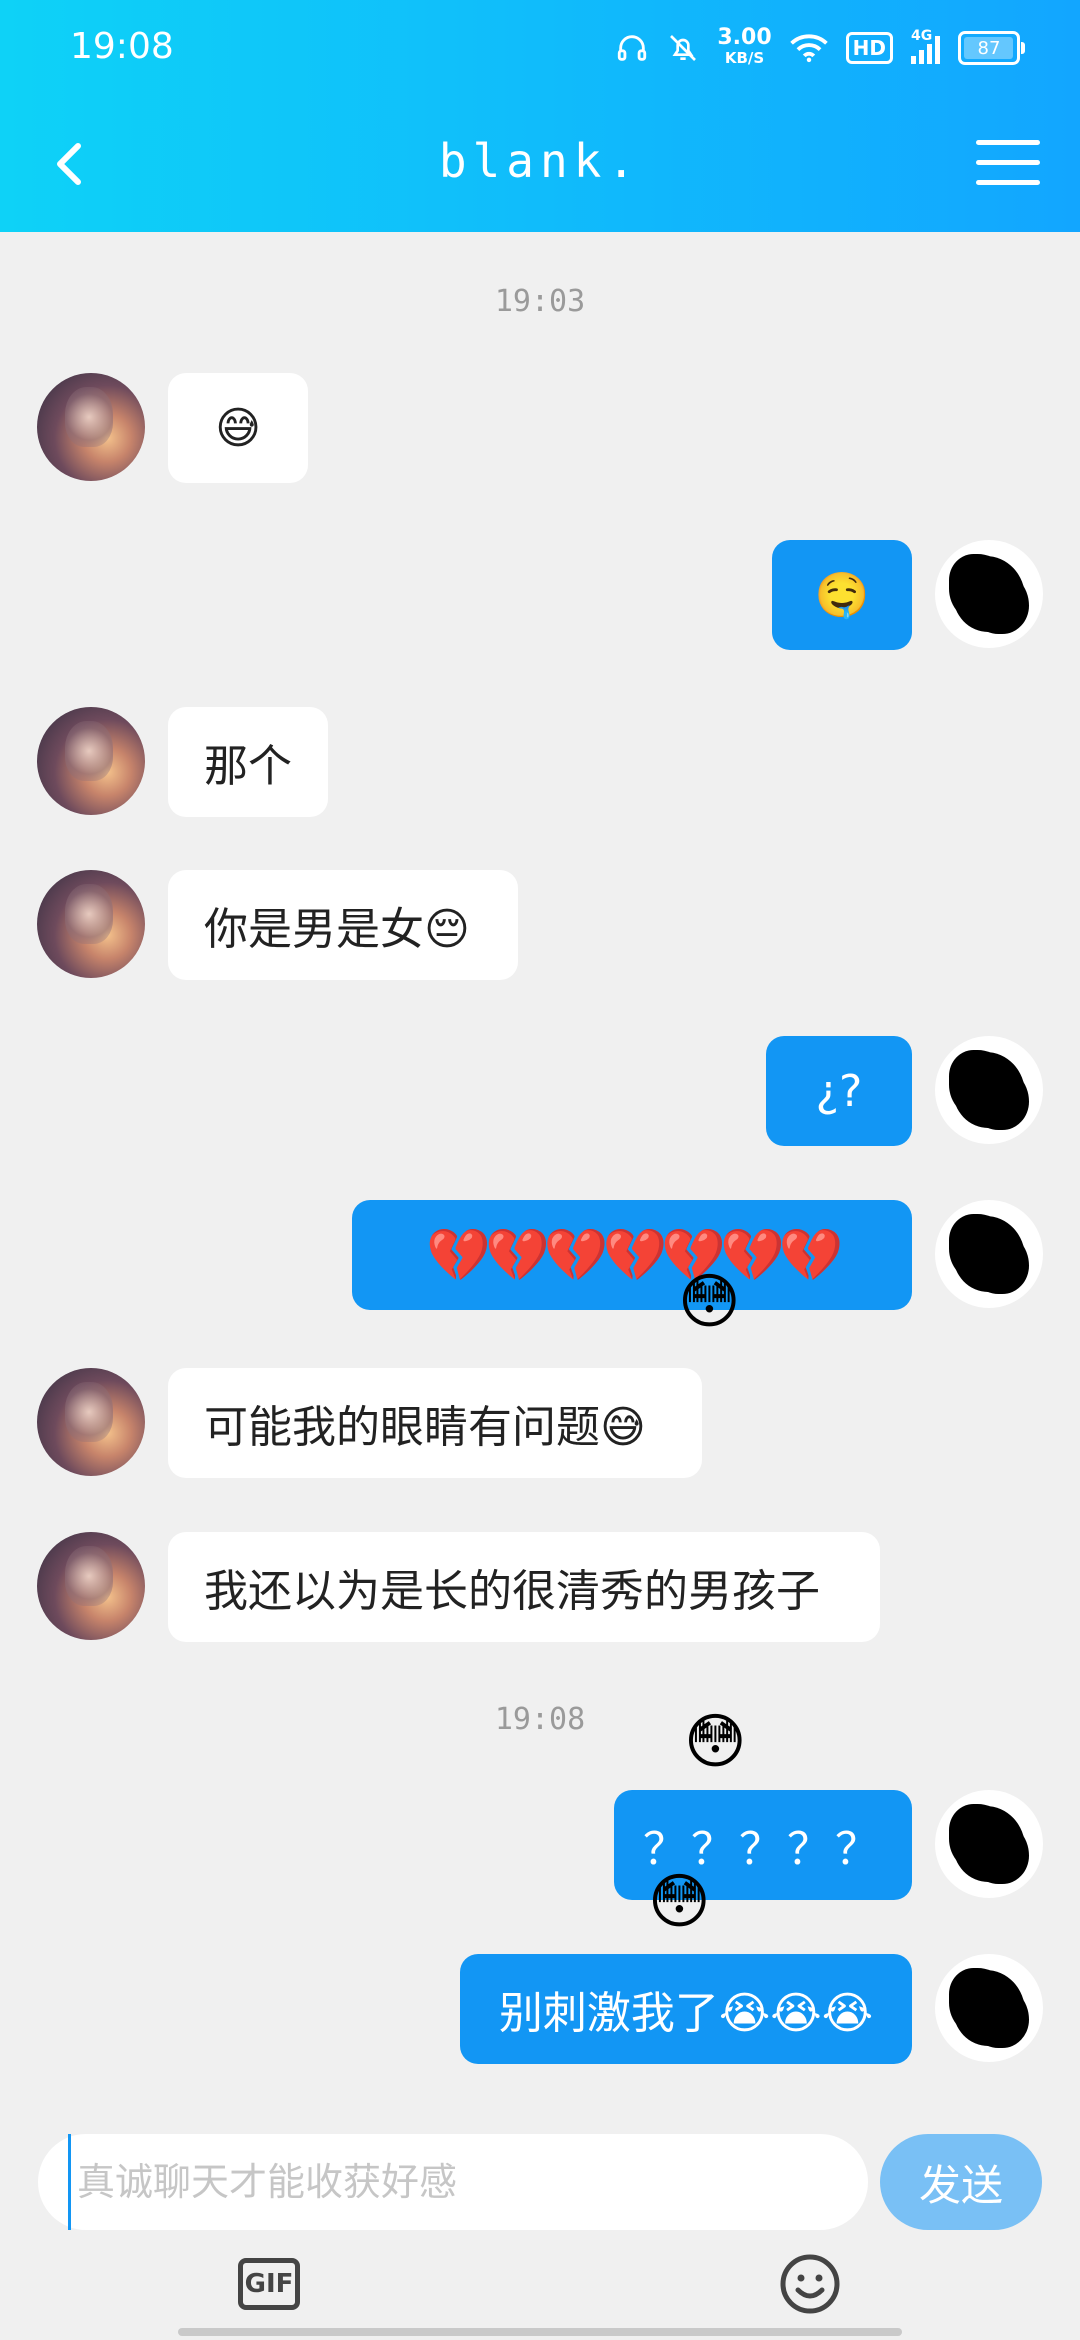 The image size is (1080, 2340). What do you see at coordinates (540, 2332) in the screenshot?
I see `home-indicator` at bounding box center [540, 2332].